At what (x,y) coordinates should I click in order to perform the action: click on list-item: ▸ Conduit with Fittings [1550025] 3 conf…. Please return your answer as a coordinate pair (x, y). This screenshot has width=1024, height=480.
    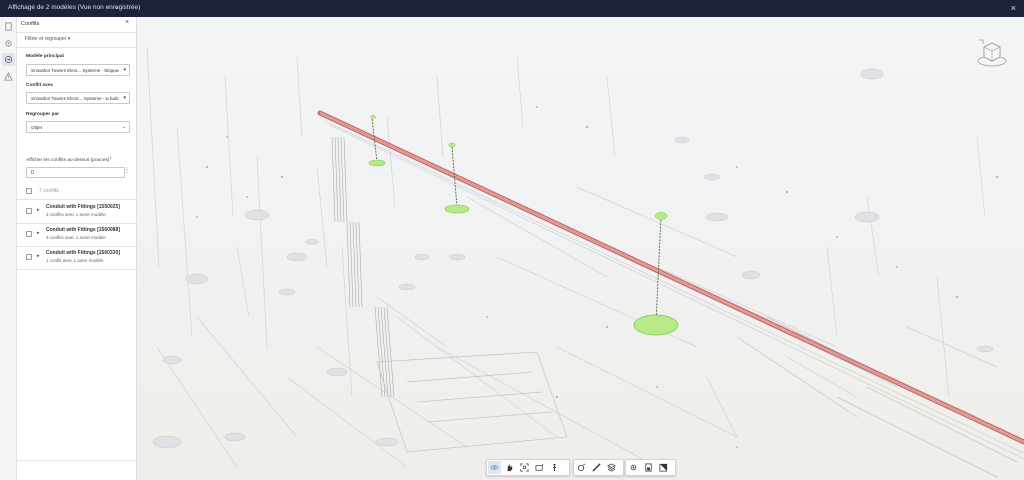
    Looking at the image, I should click on (77, 212).